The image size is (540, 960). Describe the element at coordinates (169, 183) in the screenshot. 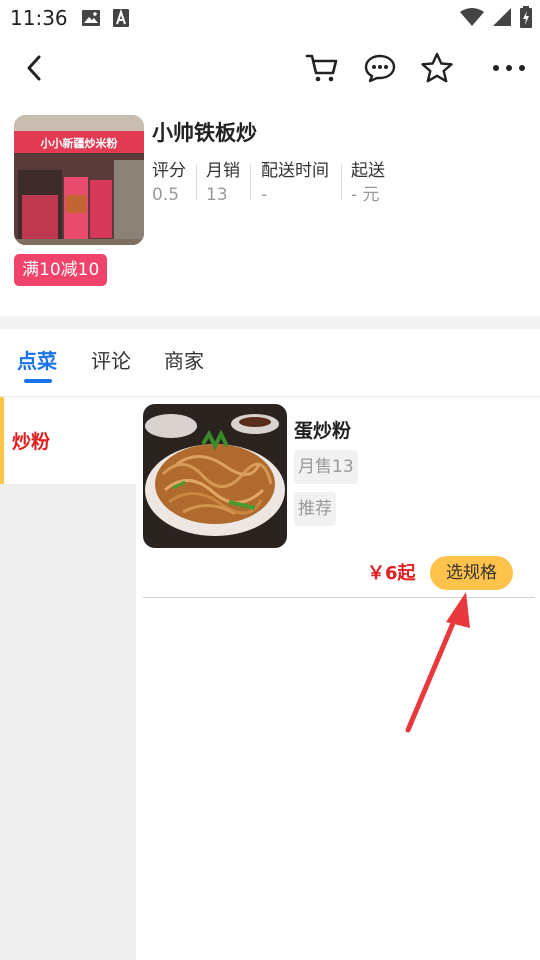

I see `stat-rating: 评分 0.5` at that location.